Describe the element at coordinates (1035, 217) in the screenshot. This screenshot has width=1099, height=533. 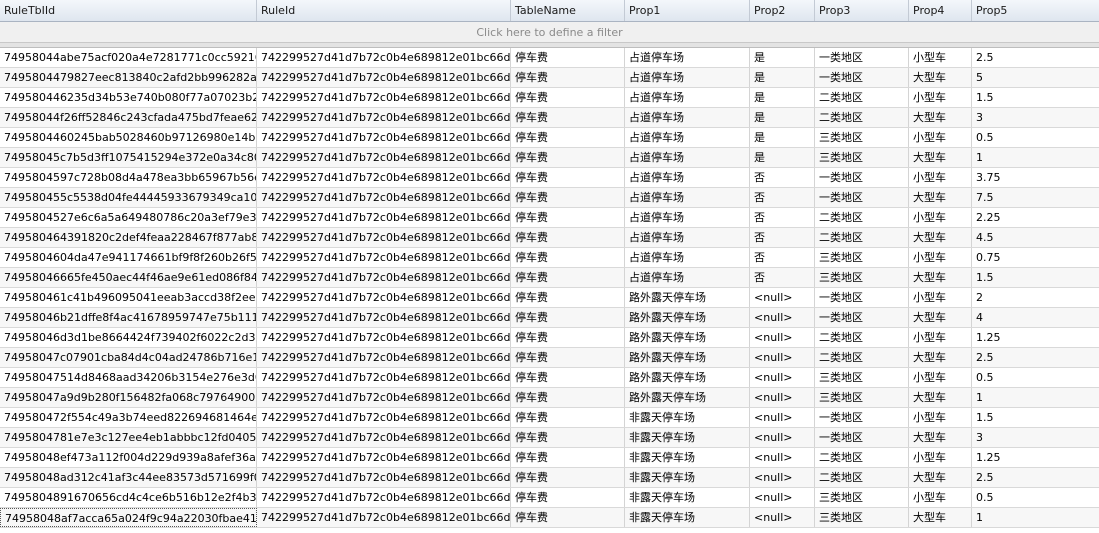
I see `cell-prop5: 2.25` at that location.